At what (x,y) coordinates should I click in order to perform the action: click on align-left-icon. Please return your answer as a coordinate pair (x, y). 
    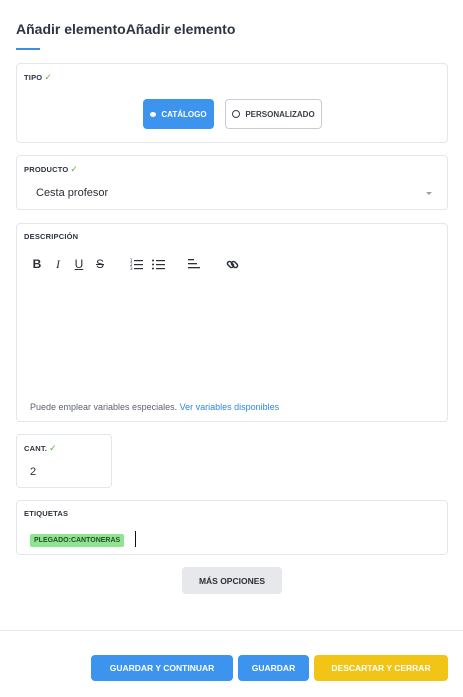
    Looking at the image, I should click on (194, 264).